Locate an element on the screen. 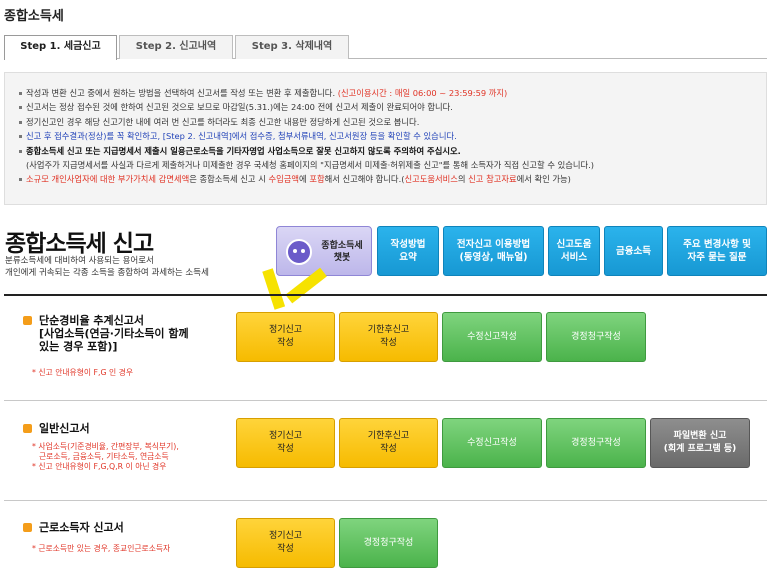 The height and width of the screenshot is (575, 773). e-filing-howto-button: 전자신고 이용방법 (동영상, 매뉴얼) is located at coordinates (493, 251).